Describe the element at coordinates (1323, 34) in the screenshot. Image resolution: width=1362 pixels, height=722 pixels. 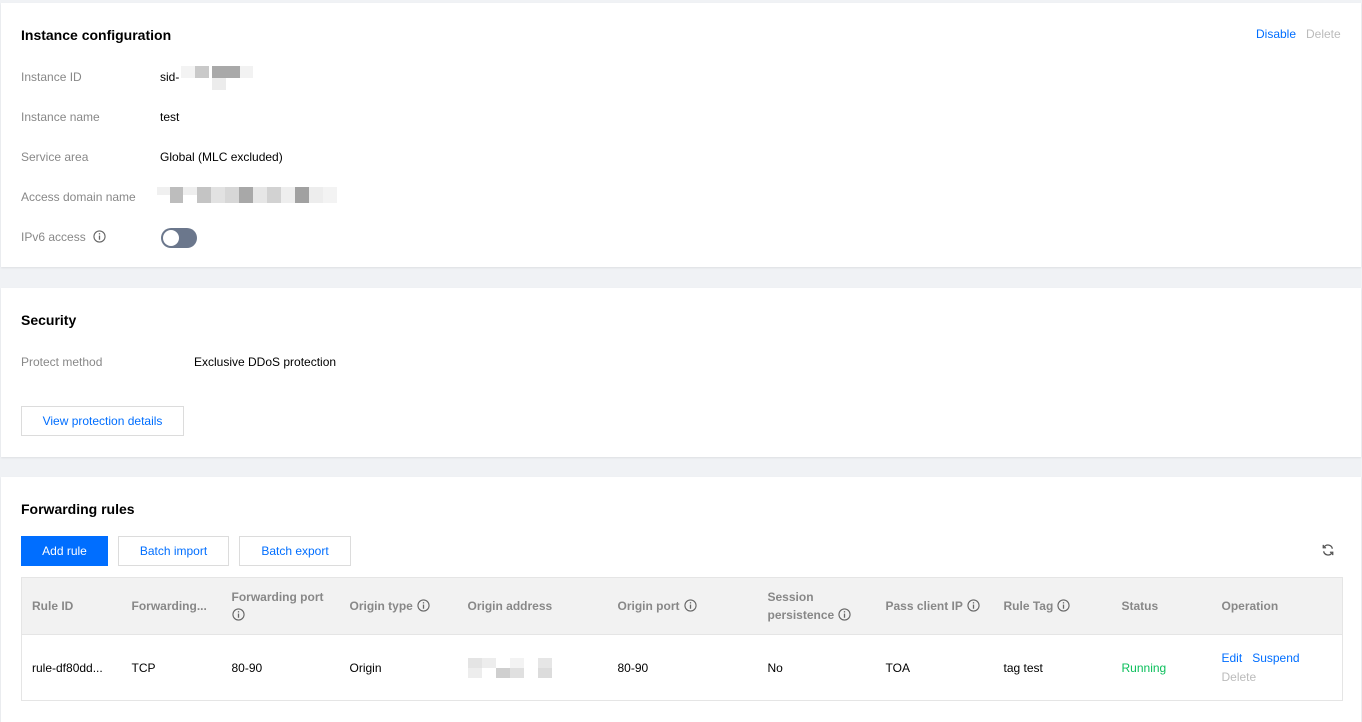
I see `delete-instance-link: Delete` at that location.